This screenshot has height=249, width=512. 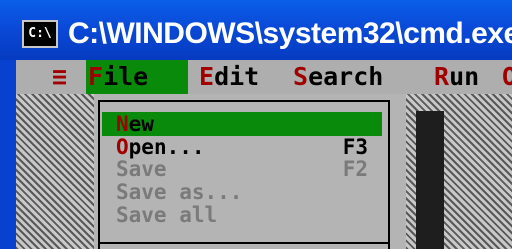 I want to click on menu-item-save-all: Save all, so click(x=242, y=215).